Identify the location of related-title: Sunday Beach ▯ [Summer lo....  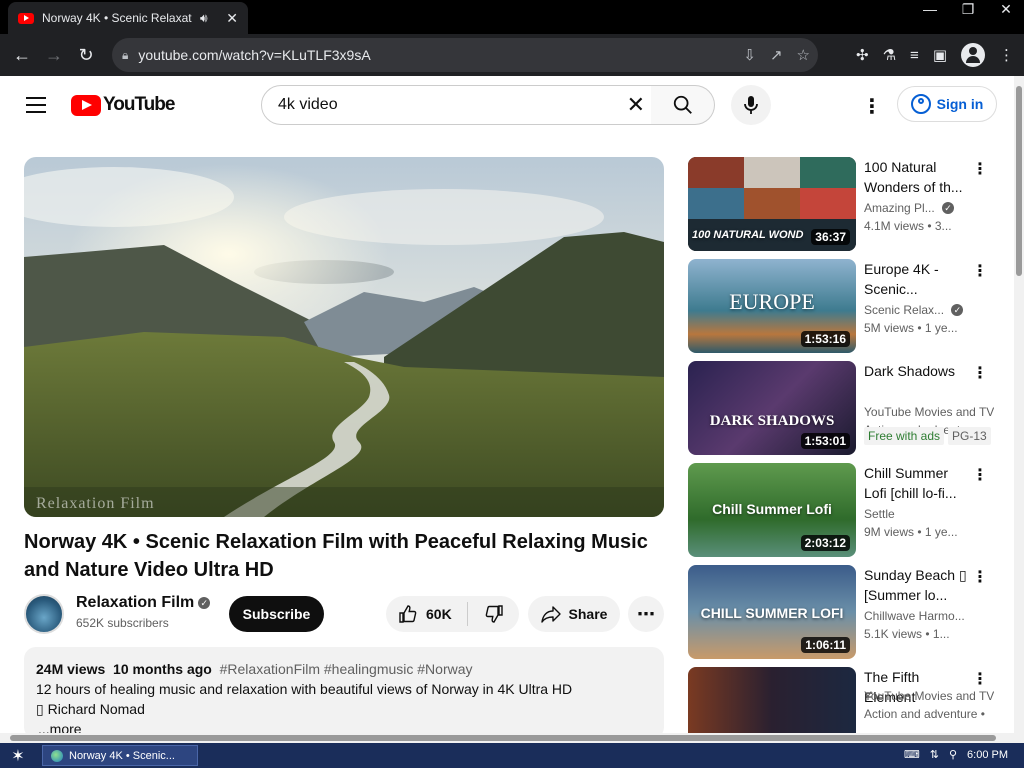
(919, 585).